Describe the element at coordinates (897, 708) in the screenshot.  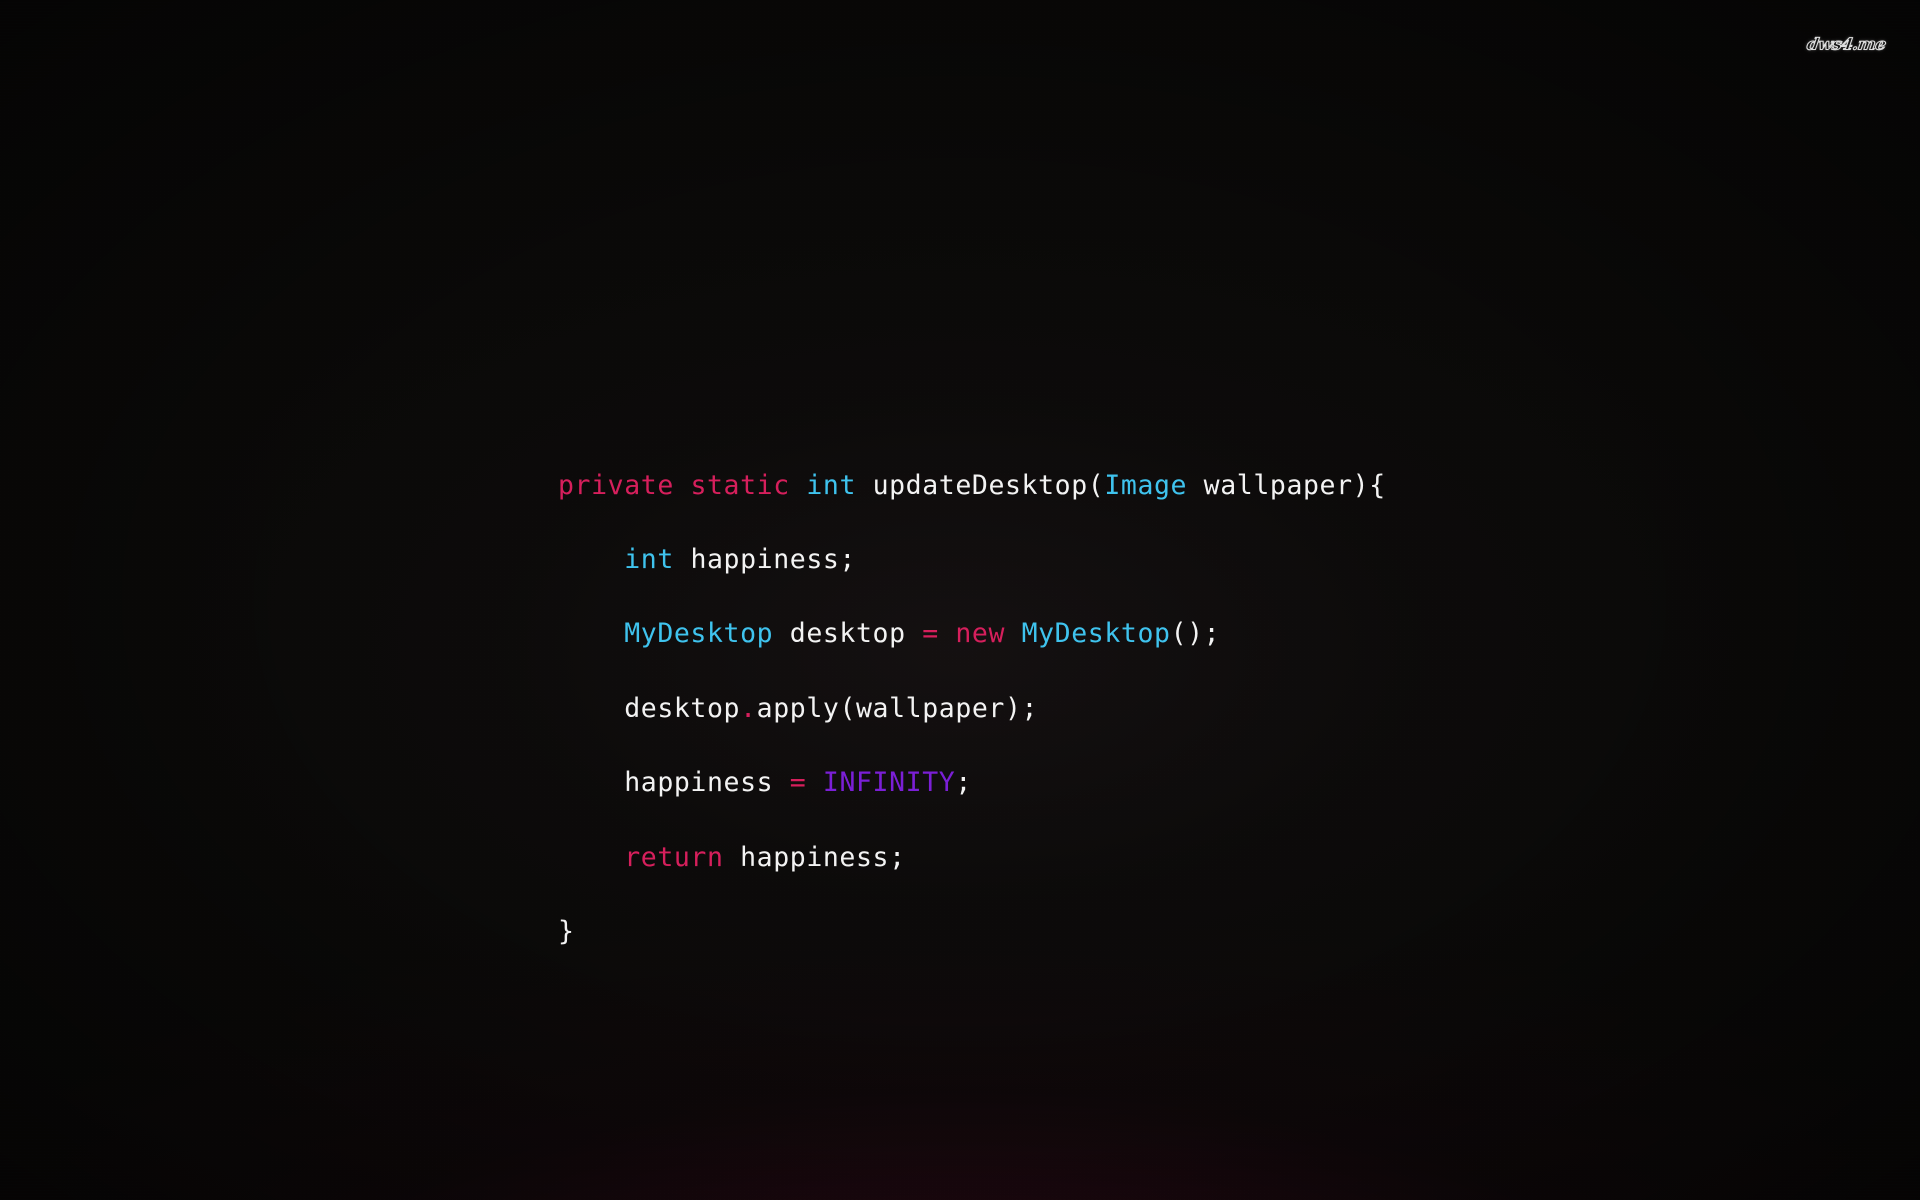
I see `code-token-plain: apply(wallpaper);` at that location.